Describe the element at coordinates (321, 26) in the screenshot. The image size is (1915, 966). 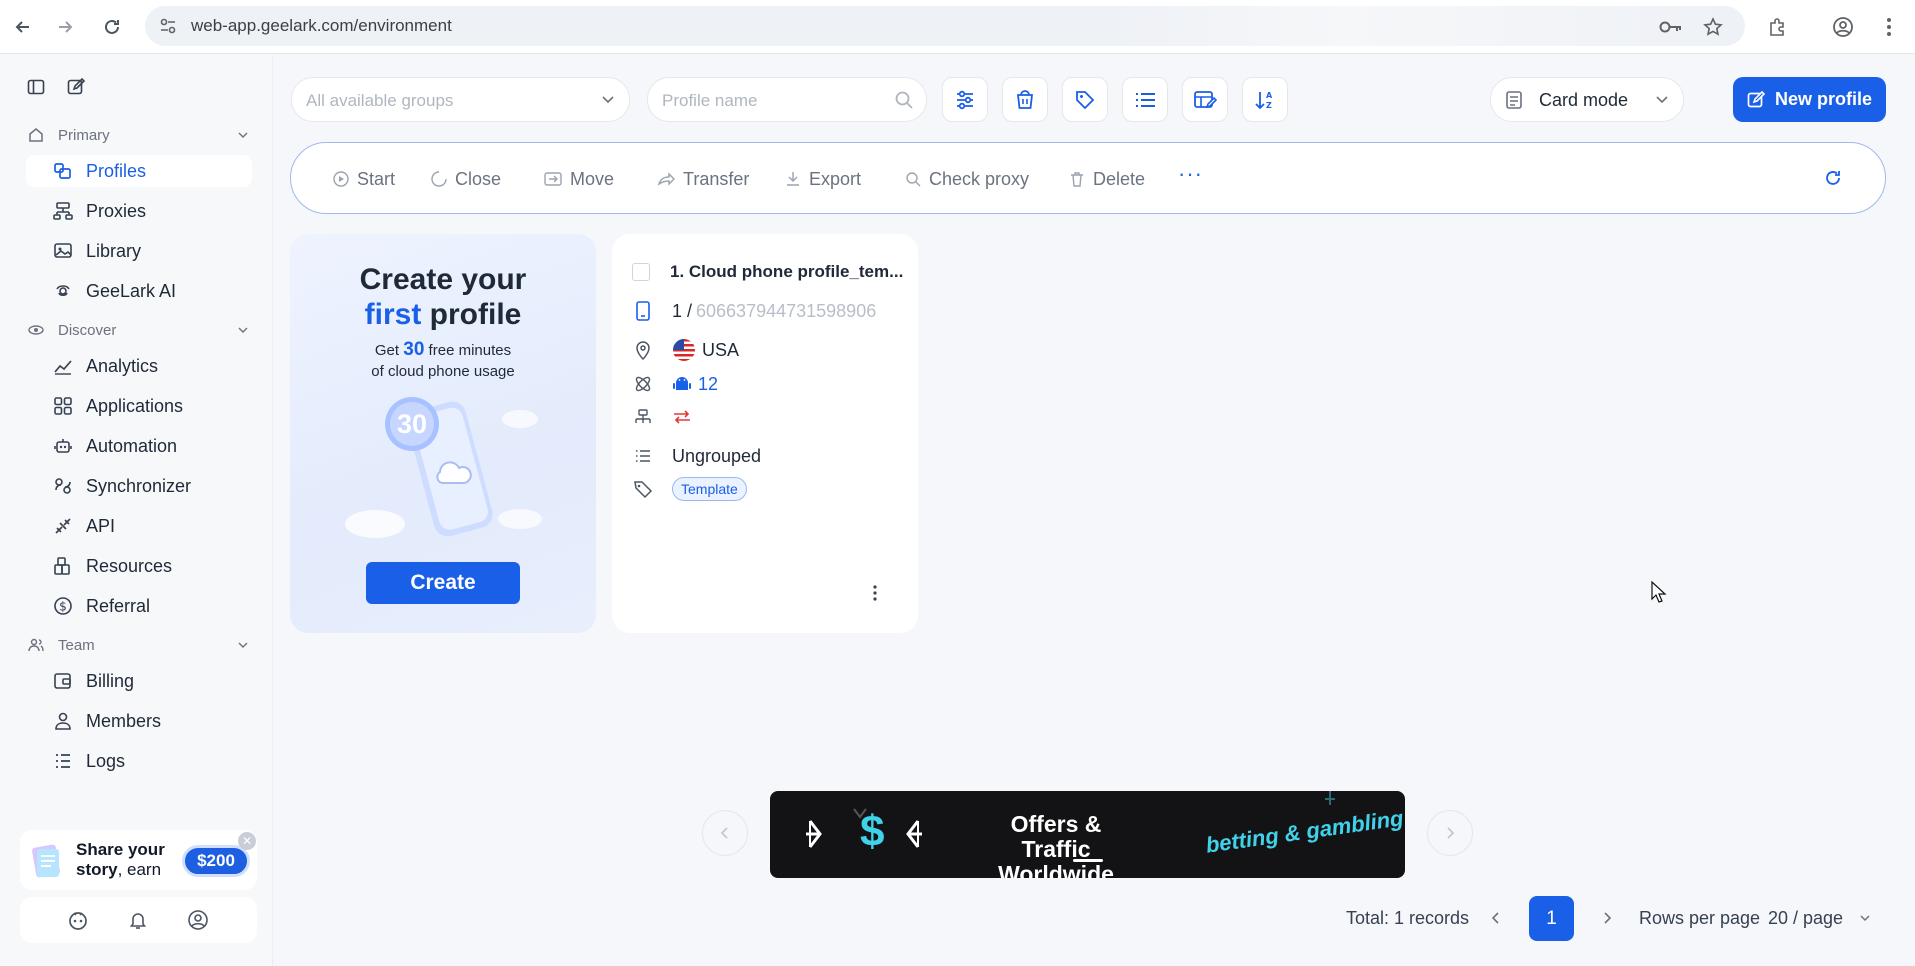
I see `url-text: web-app.geelark.com/environment` at that location.